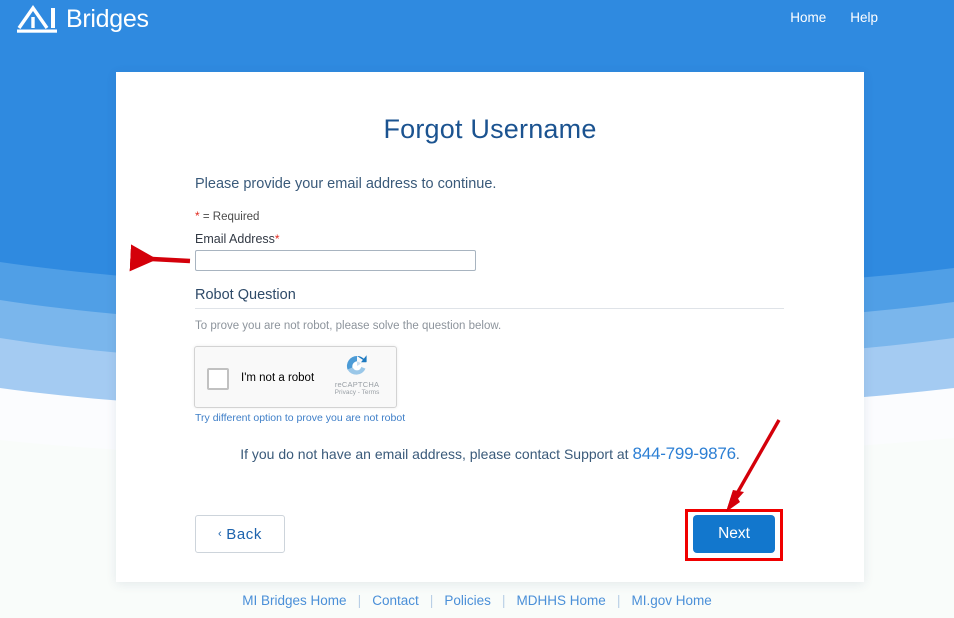 The width and height of the screenshot is (954, 618). I want to click on footer-link-contact: Contact, so click(395, 600).